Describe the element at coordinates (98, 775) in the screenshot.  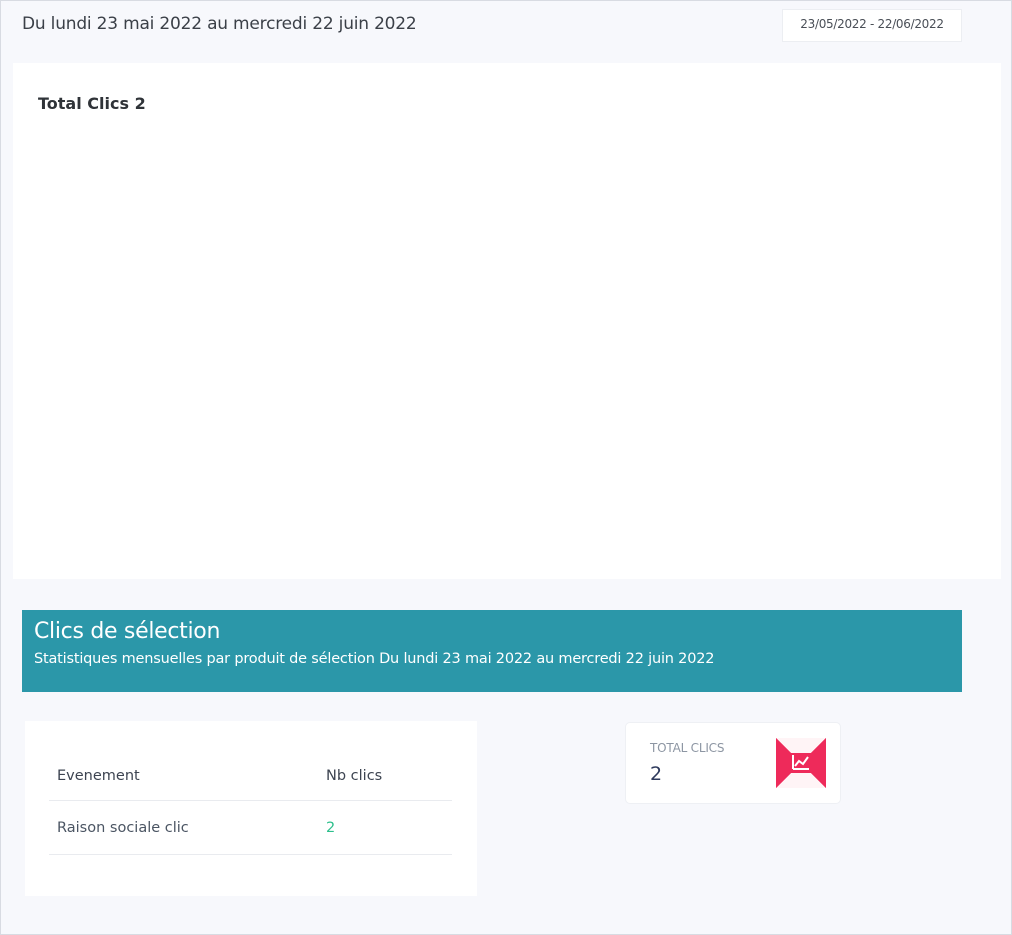
I see `column-header-event: Evenement` at that location.